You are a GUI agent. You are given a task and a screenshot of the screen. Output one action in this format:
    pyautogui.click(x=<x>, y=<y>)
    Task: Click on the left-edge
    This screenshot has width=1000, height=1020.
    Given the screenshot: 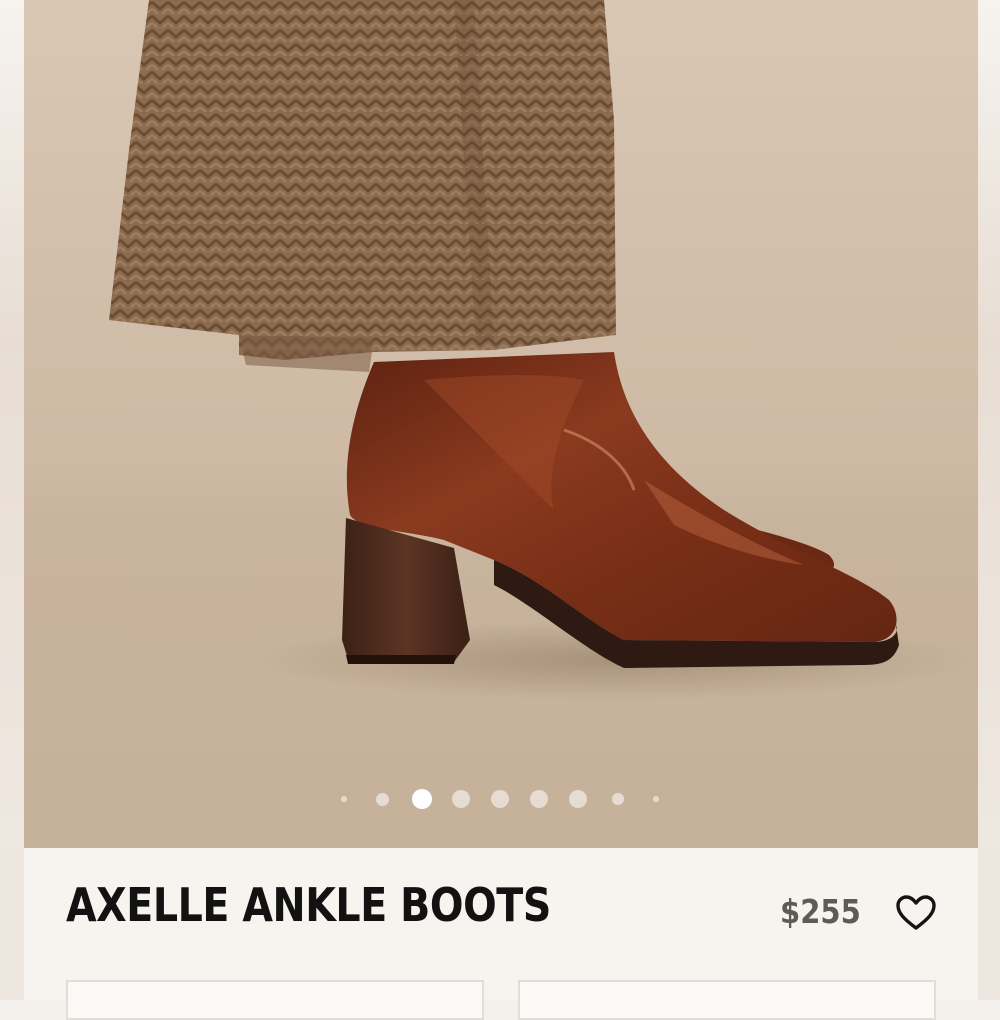 What is the action you would take?
    pyautogui.click(x=12, y=424)
    